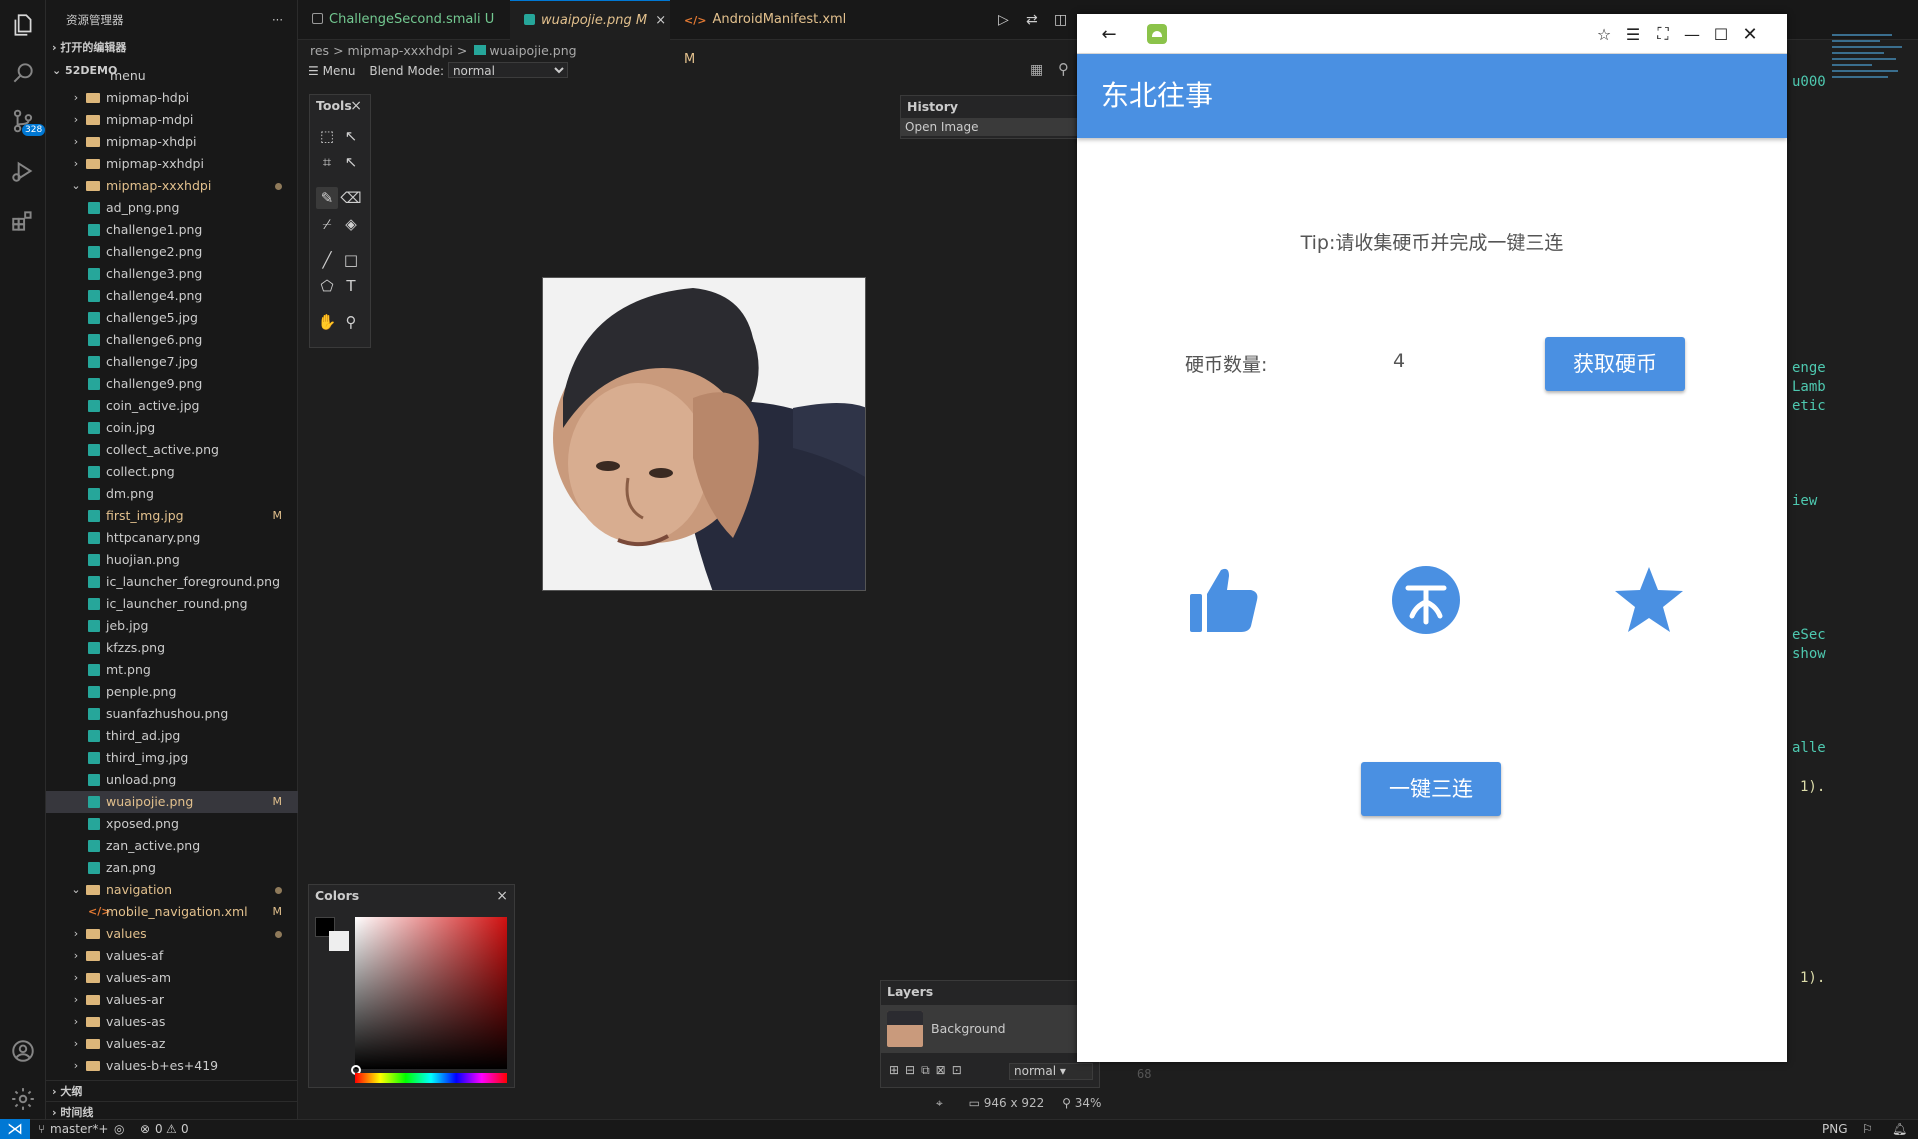 Image resolution: width=1918 pixels, height=1139 pixels. I want to click on fill-bucket-icon: ◈, so click(351, 224).